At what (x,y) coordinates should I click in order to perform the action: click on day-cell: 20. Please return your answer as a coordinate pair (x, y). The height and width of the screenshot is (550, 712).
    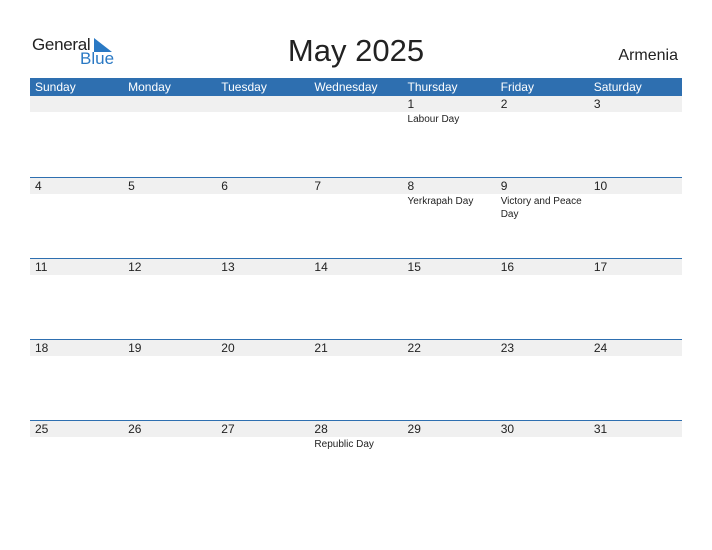
    Looking at the image, I should click on (262, 380).